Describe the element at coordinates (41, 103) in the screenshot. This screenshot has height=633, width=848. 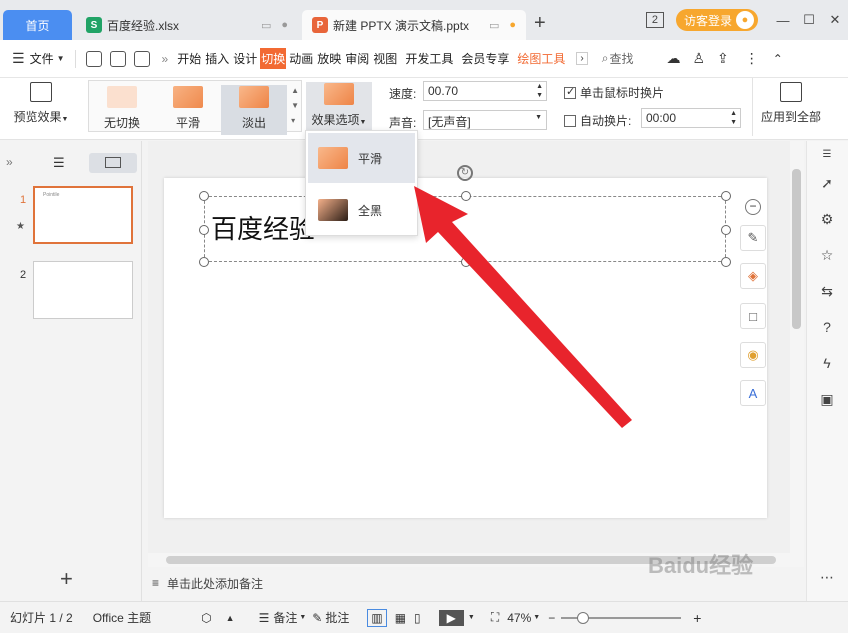
I see `preview-button: 预览效果▼` at that location.